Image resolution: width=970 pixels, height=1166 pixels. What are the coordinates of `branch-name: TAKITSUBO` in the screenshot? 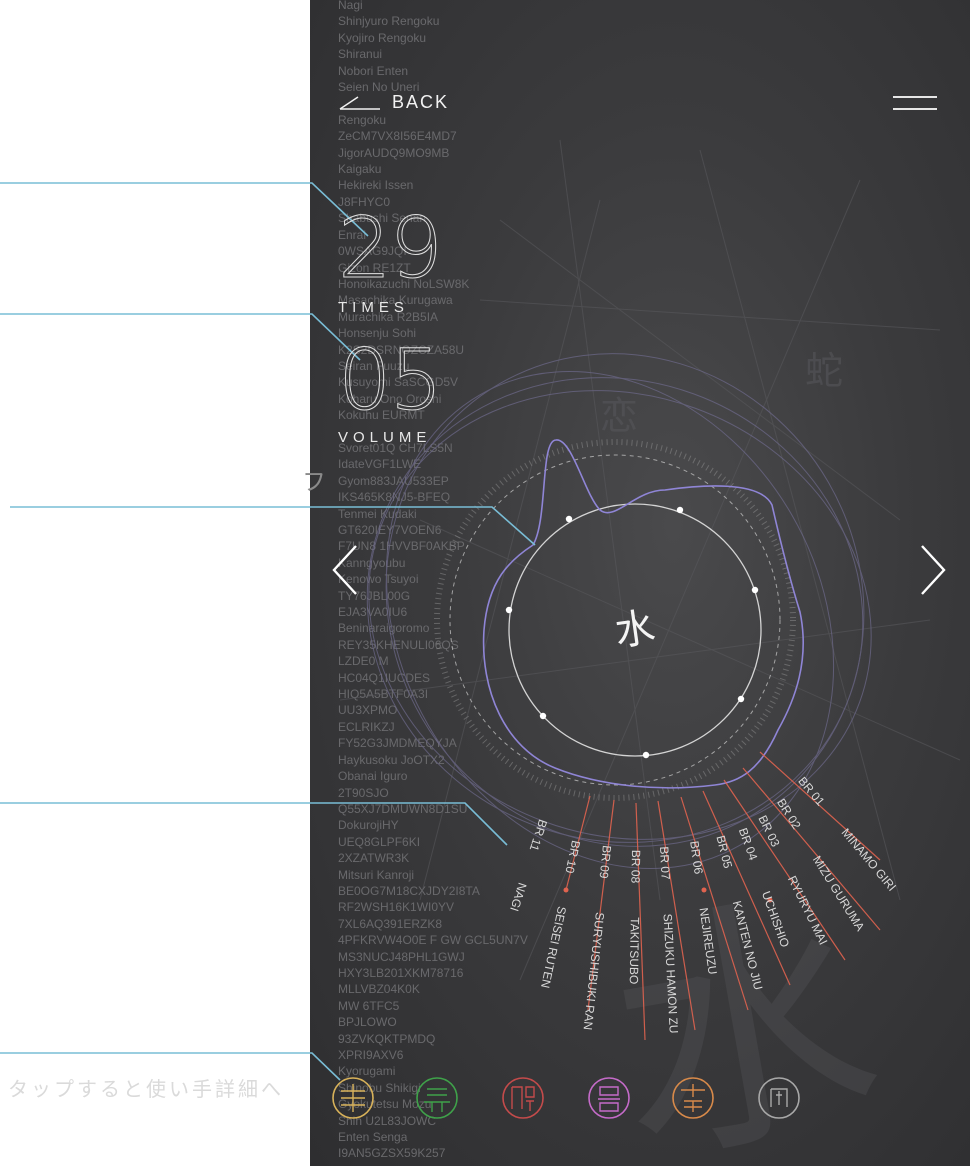 It's located at (634, 951).